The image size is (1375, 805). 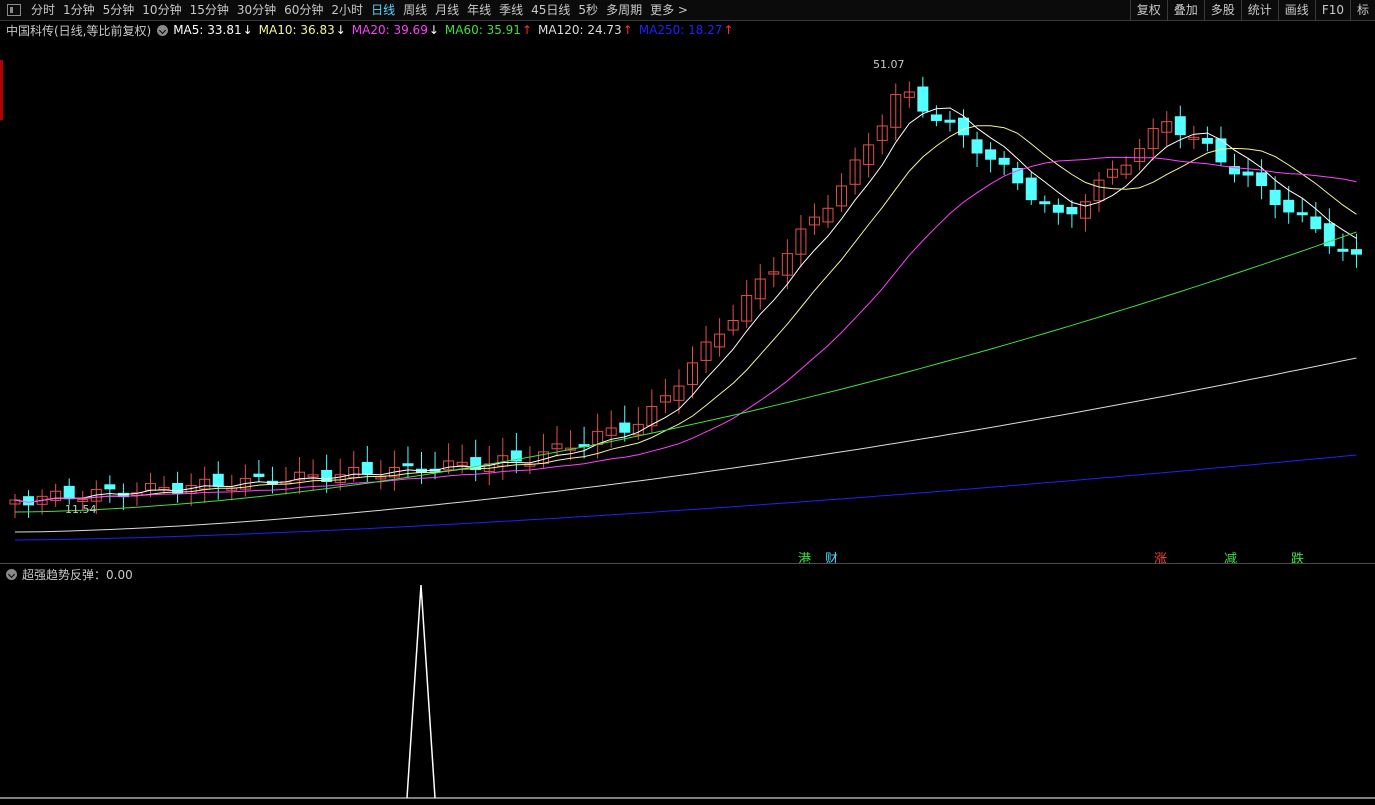 What do you see at coordinates (687, 563) in the screenshot?
I see `panel-divider` at bounding box center [687, 563].